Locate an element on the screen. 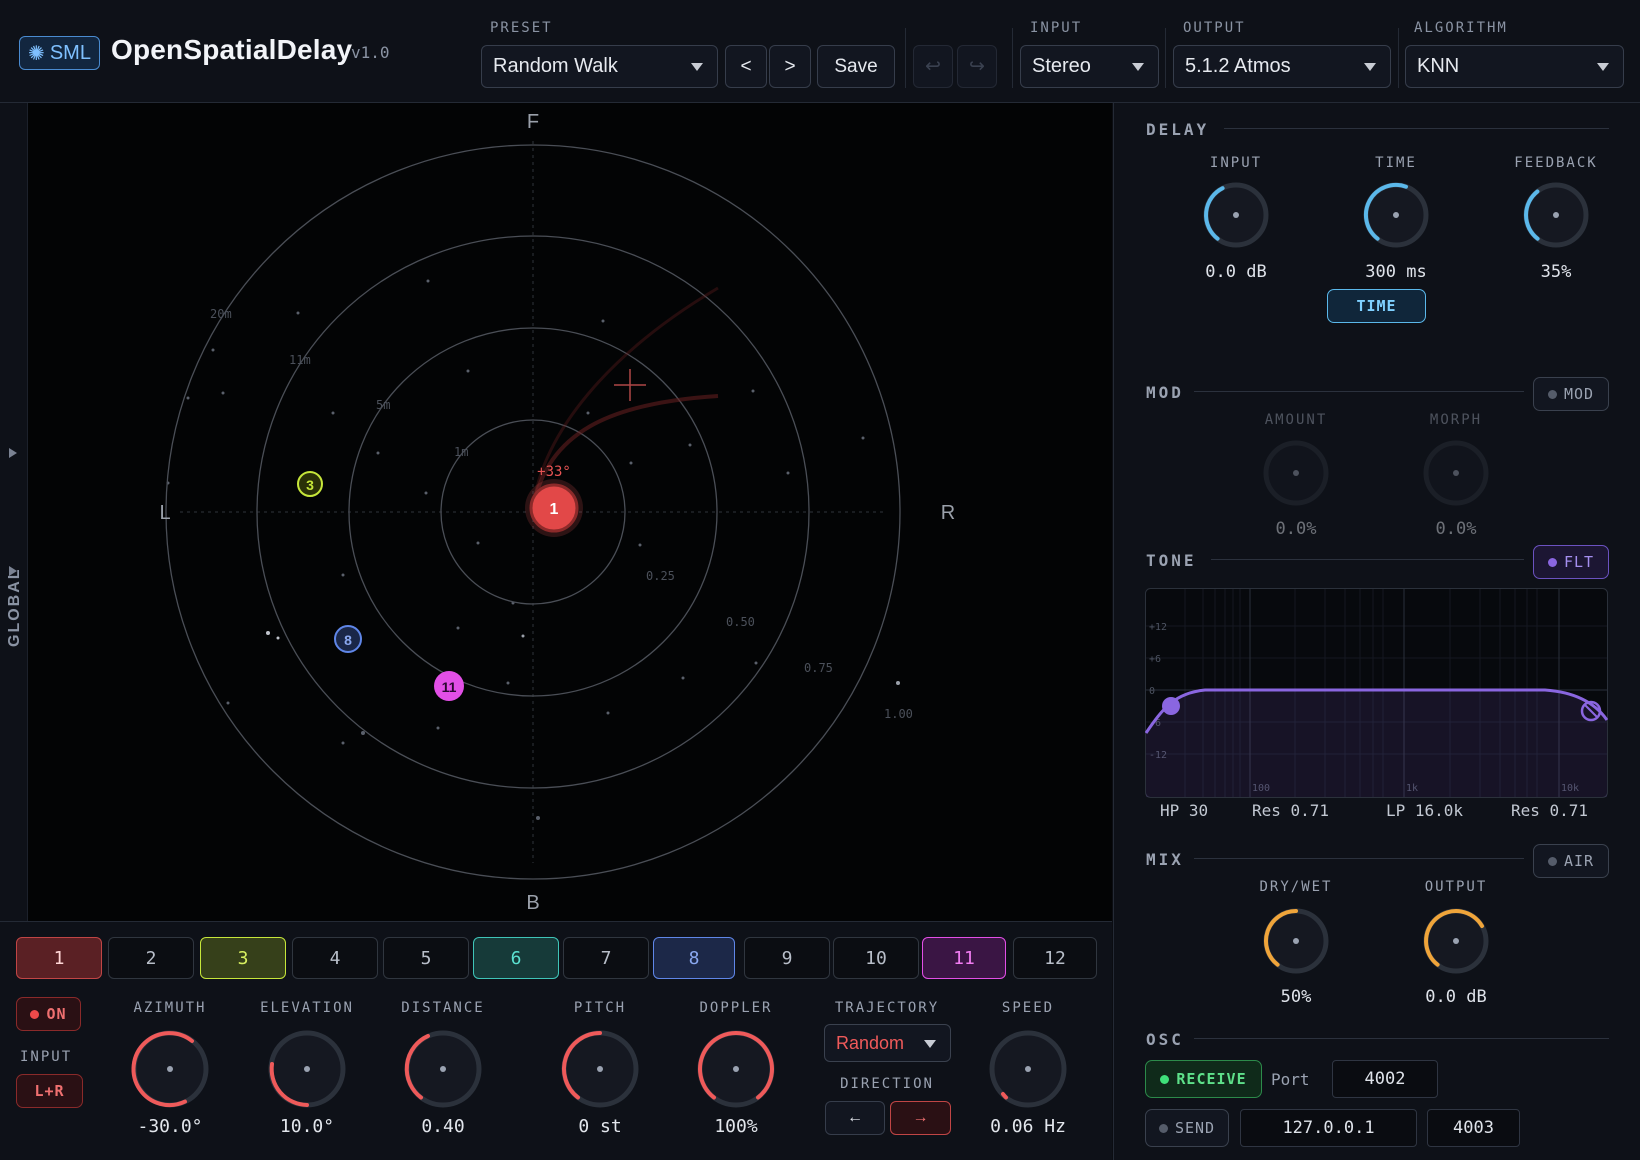  mod-toggle: MOD is located at coordinates (1571, 394).